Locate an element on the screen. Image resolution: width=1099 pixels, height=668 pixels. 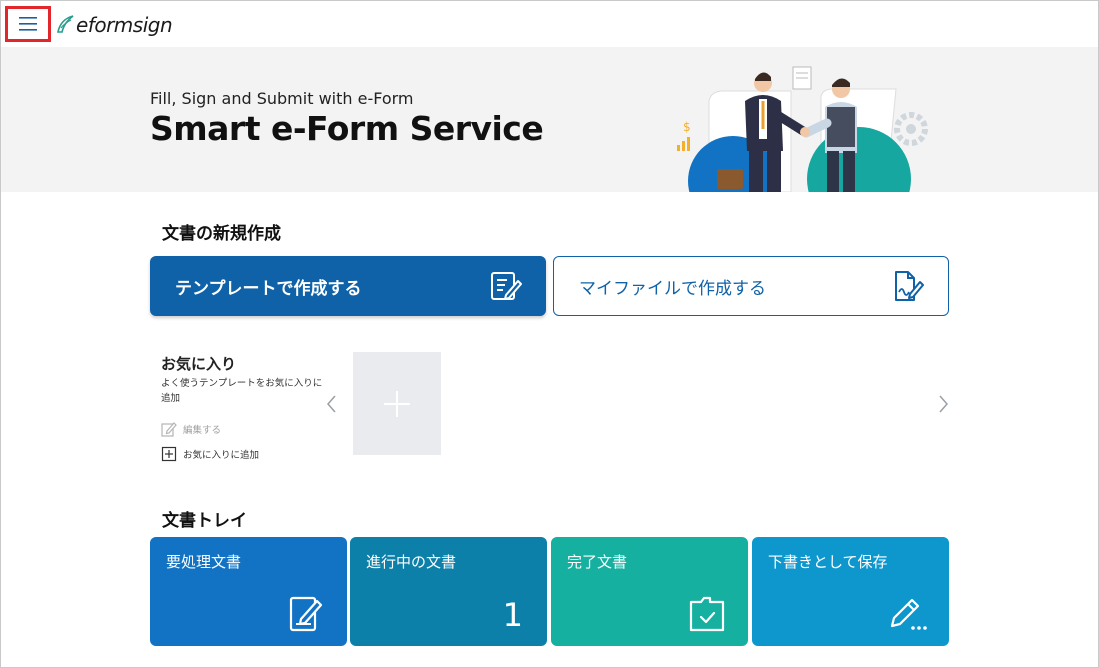
favorites-add-link: お気に入りに追加 is located at coordinates (210, 454).